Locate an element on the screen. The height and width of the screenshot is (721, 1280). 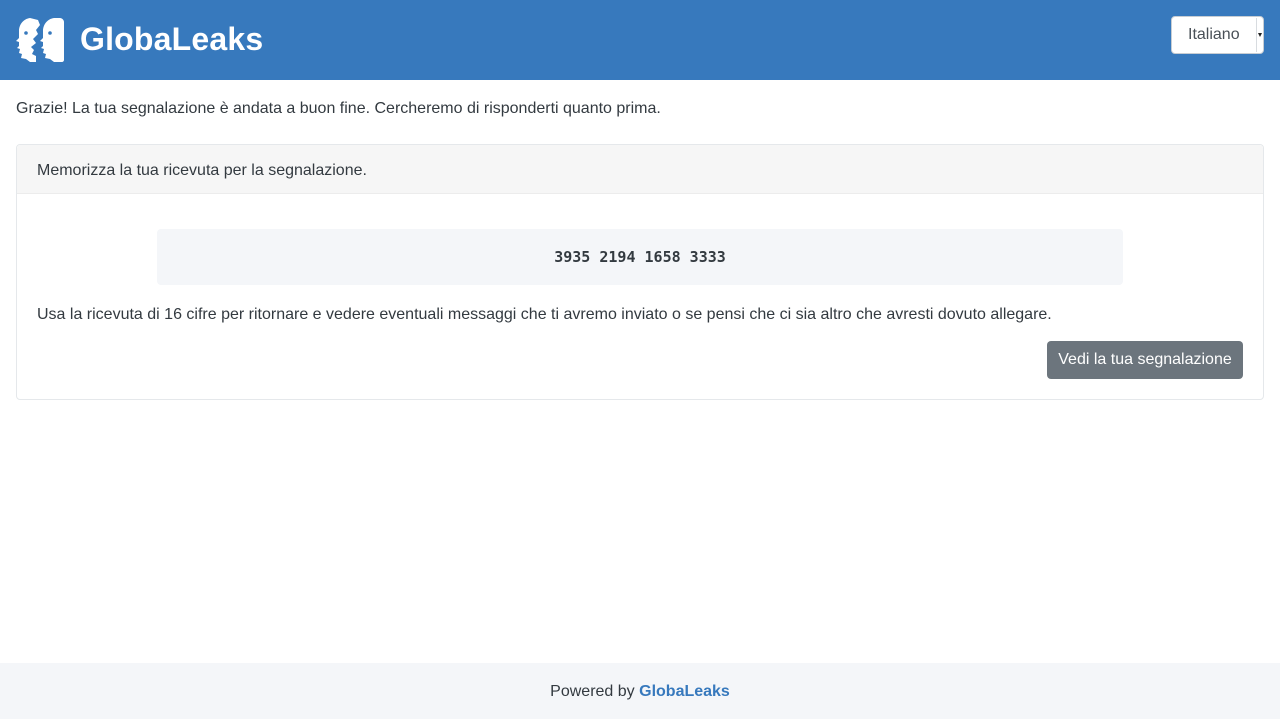
footer: Powered by GlobaLeaks is located at coordinates (640, 691).